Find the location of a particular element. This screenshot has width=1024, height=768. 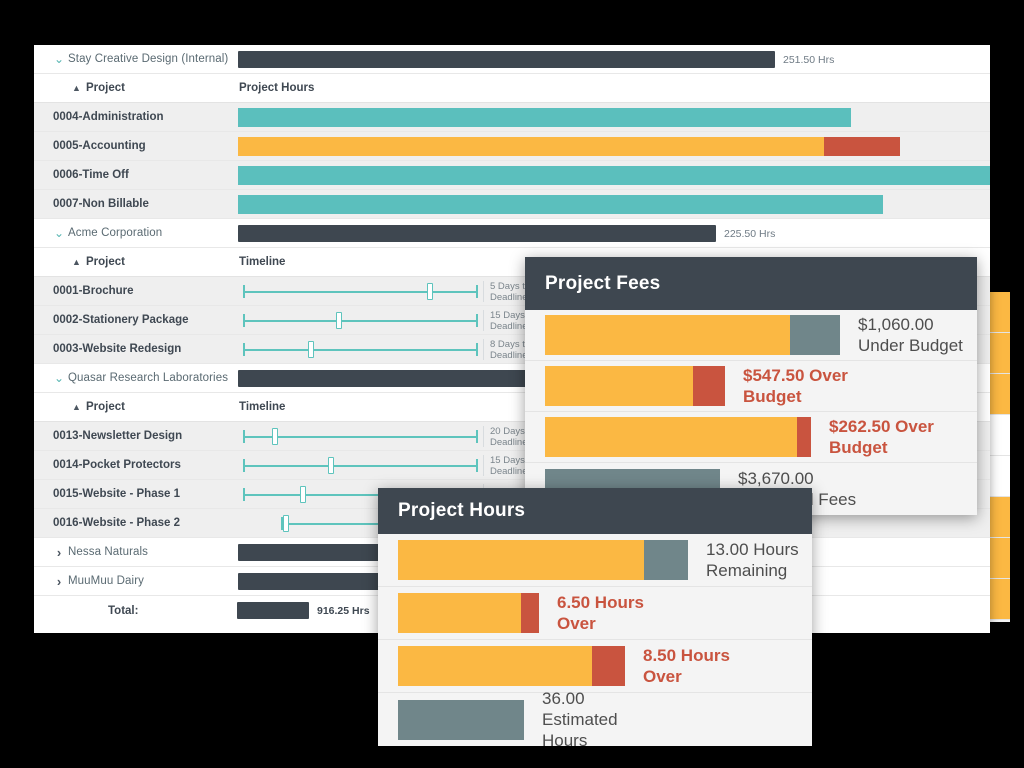

project-name-label: 0013-Newsletter Design is located at coordinates (118, 436).